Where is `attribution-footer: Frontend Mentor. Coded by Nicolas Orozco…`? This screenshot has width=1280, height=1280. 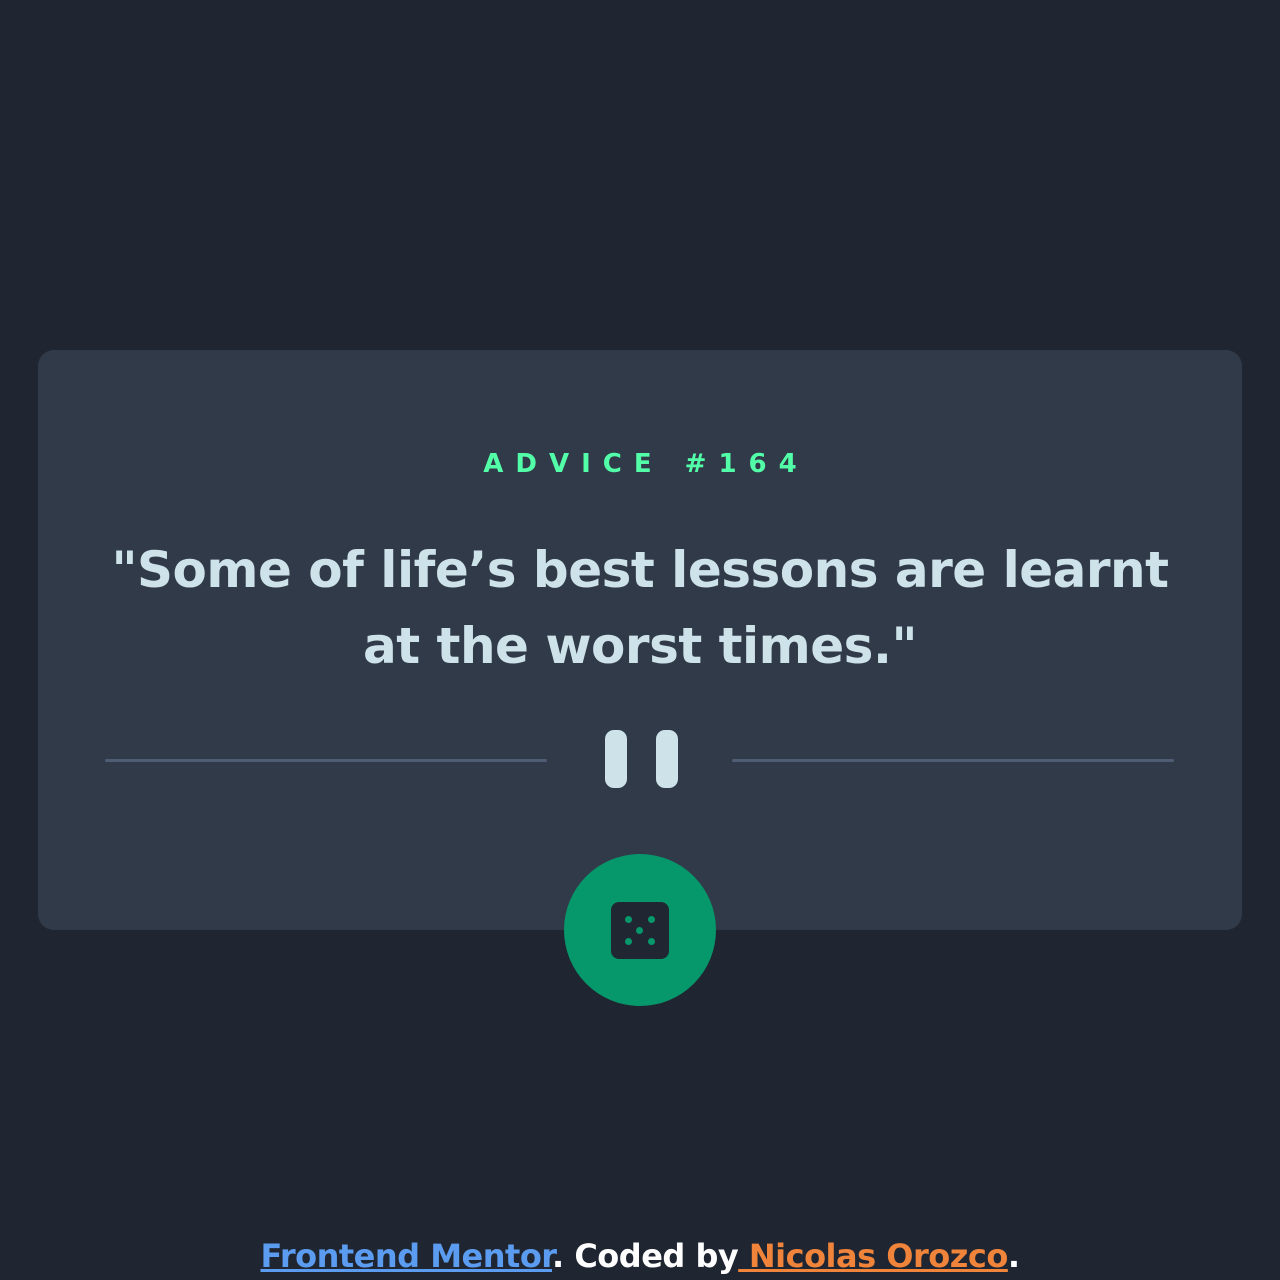
attribution-footer: Frontend Mentor. Coded by Nicolas Orozco… is located at coordinates (640, 1256).